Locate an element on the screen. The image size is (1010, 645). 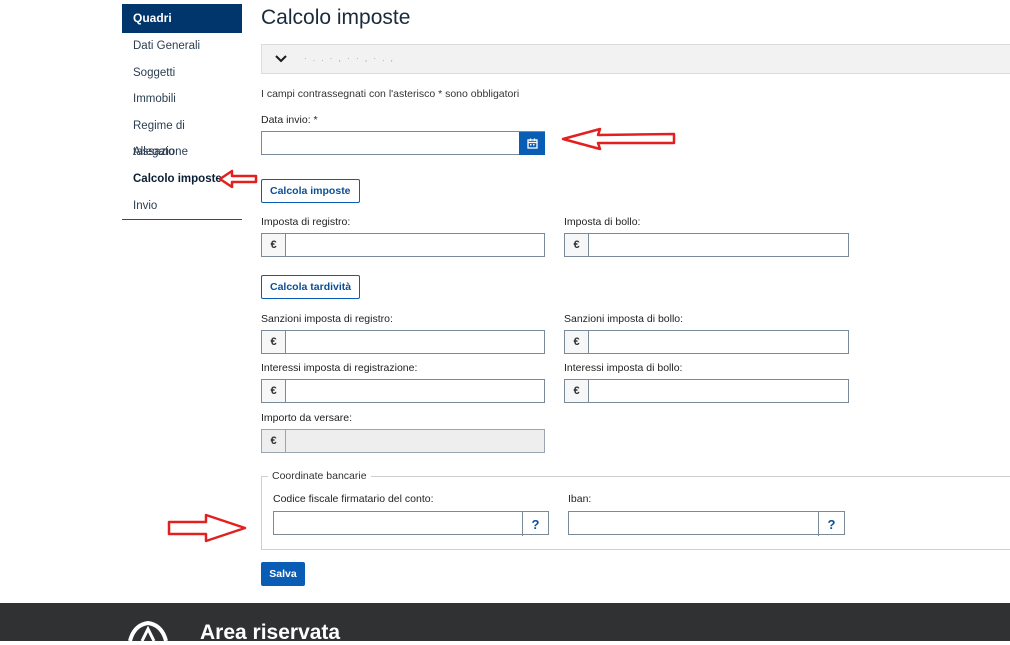
imposta-bollo-label: Imposta di bollo: is located at coordinates (602, 222).